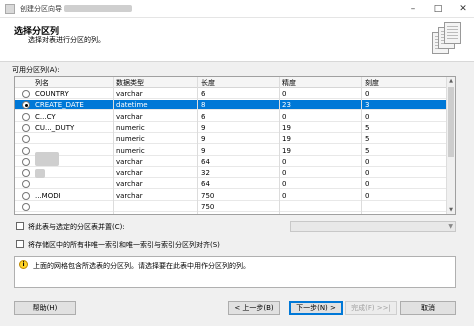 The width and height of the screenshot is (474, 326). Describe the element at coordinates (141, 266) in the screenshot. I see `info-text: 上面的网格包含所选表的分区列。请选择要在此表中用作分区列的列。` at that location.